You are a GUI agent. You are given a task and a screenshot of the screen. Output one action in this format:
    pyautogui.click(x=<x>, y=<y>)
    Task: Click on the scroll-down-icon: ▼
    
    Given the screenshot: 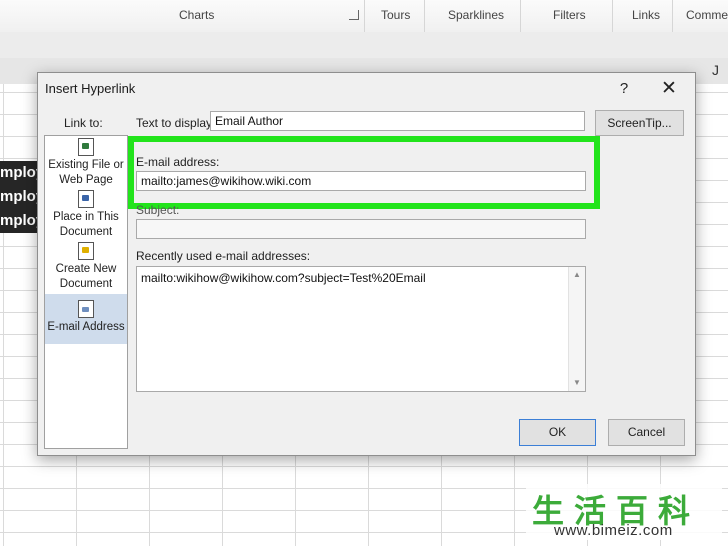 What is the action you would take?
    pyautogui.click(x=577, y=383)
    